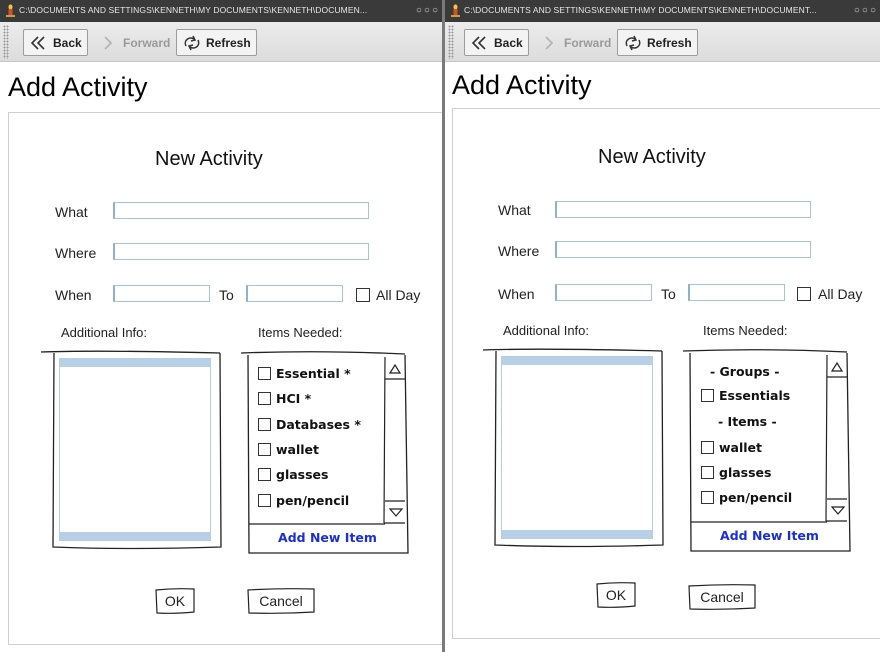  I want to click on where-label: Where, so click(519, 251).